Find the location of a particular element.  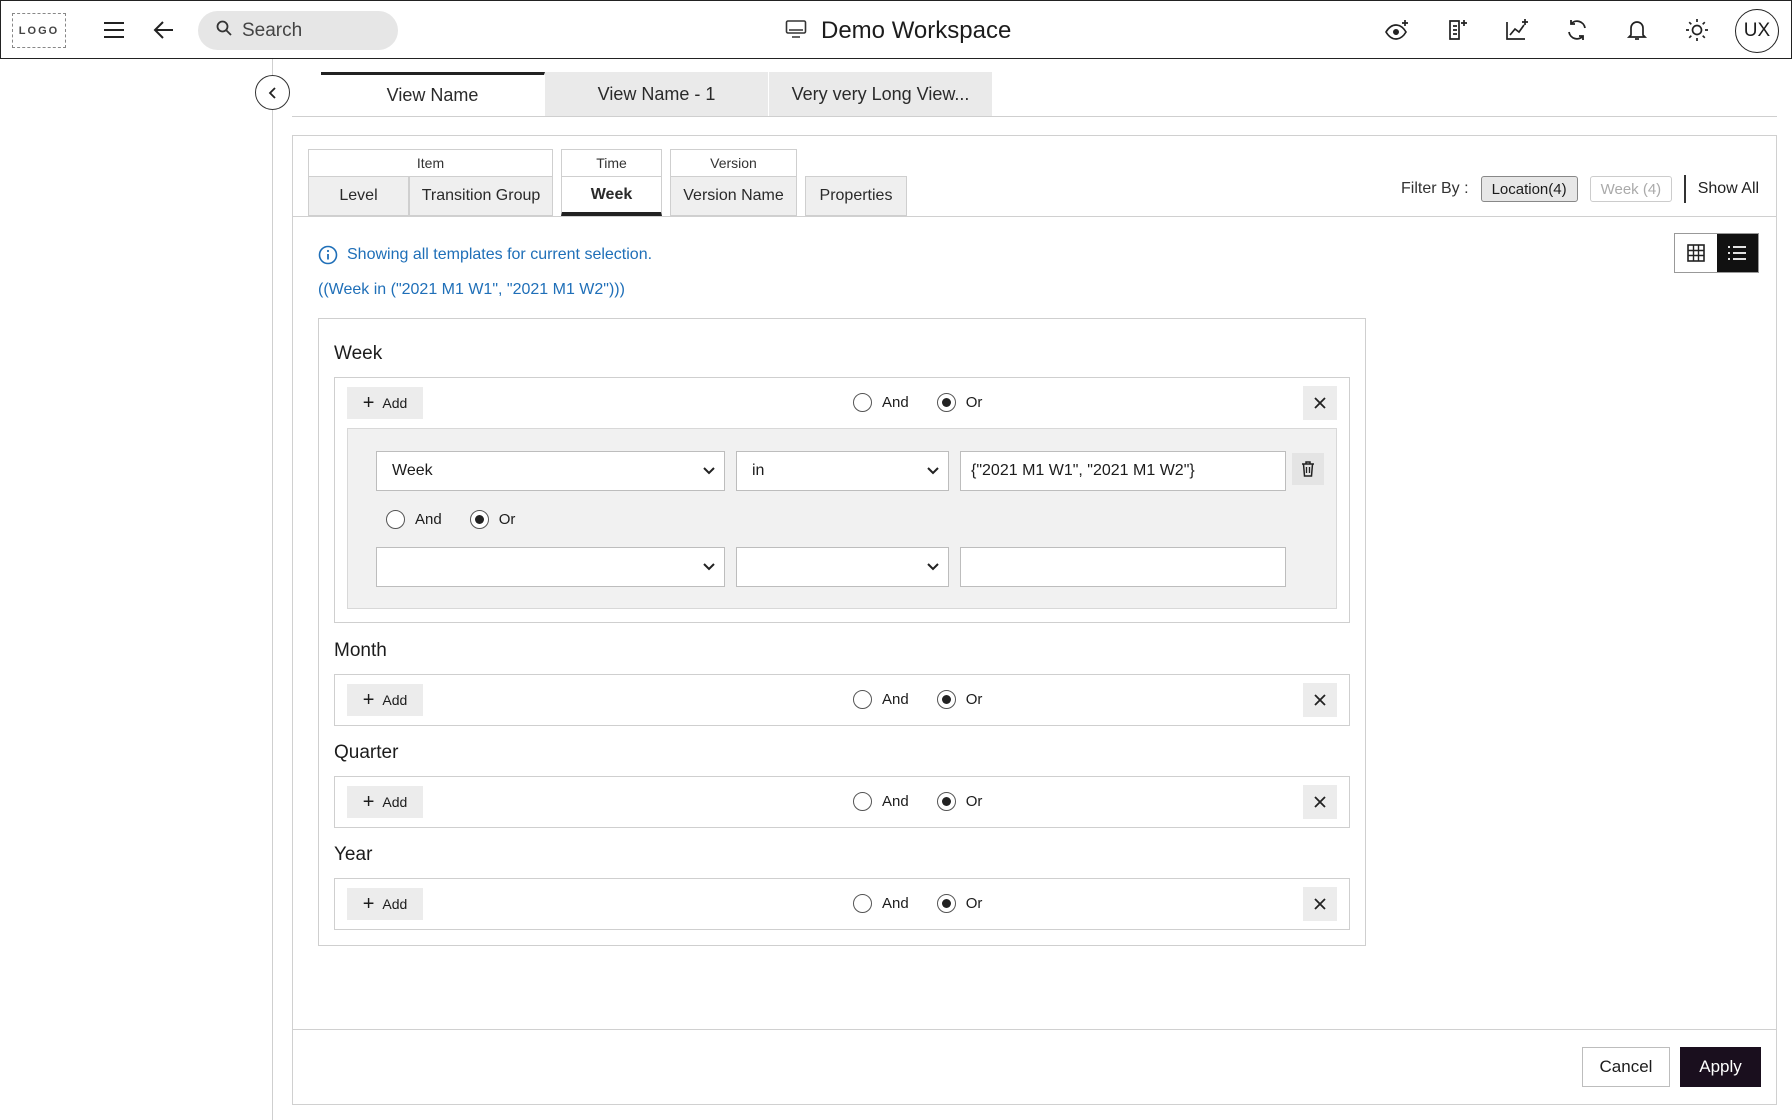

list-icon is located at coordinates (1737, 253).